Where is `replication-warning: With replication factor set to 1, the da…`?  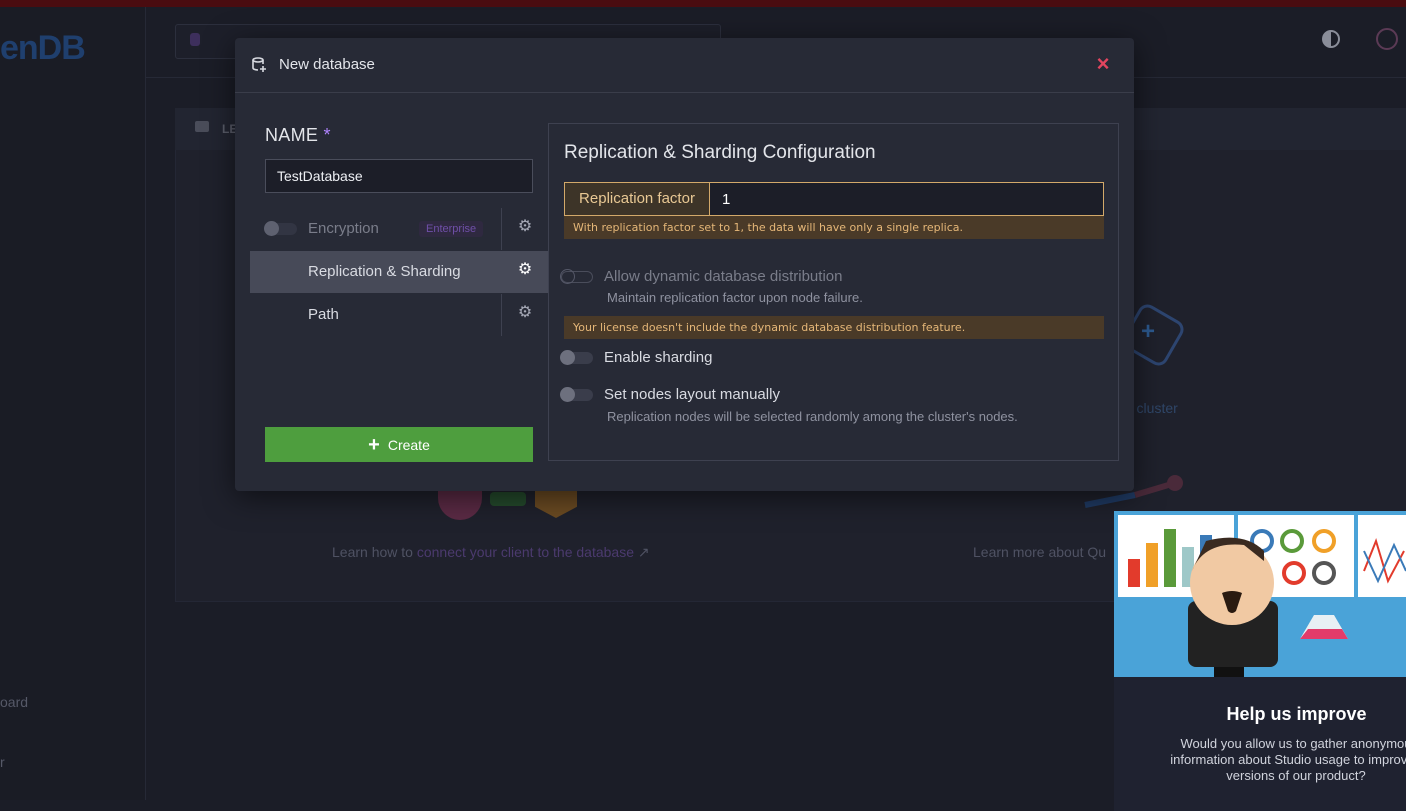
replication-warning: With replication factor set to 1, the da… is located at coordinates (834, 227).